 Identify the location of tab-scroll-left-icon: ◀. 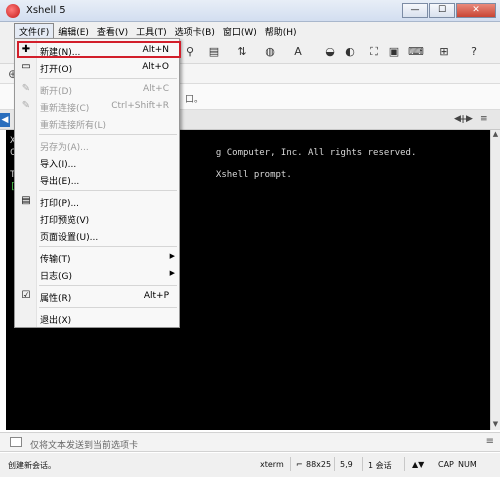
(5, 120).